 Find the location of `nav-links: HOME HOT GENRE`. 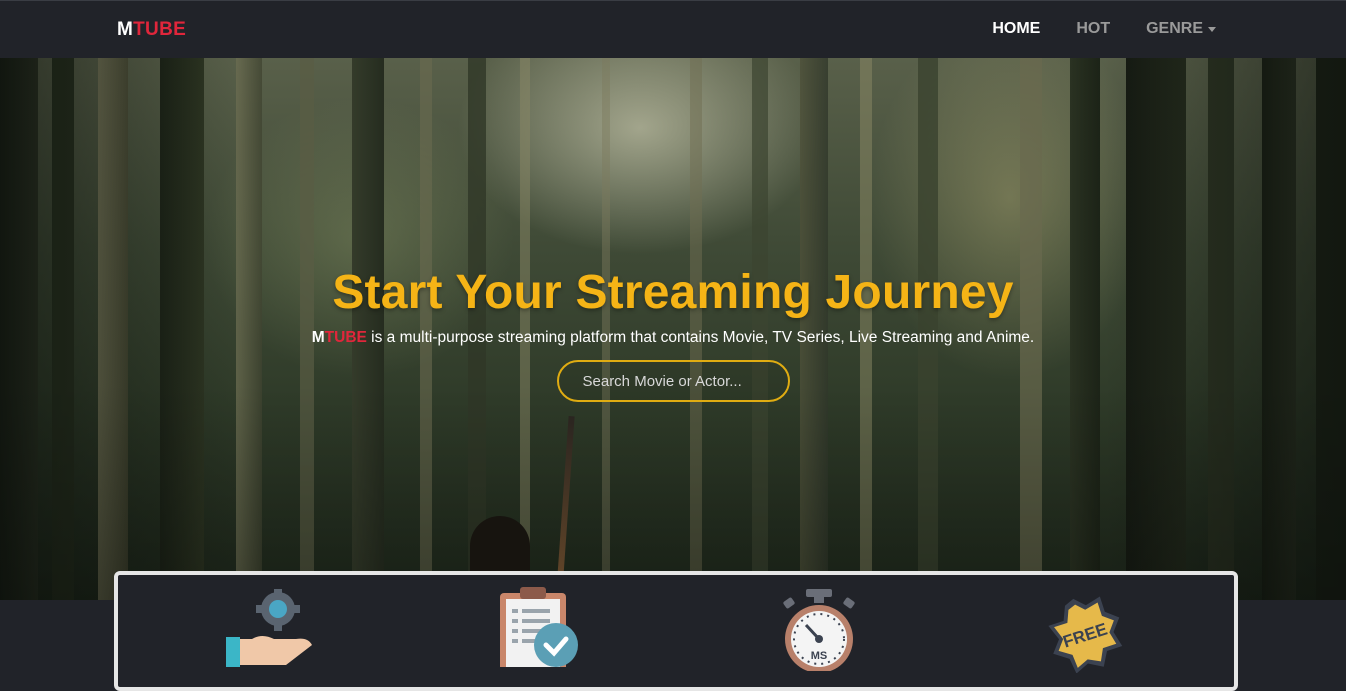

nav-links: HOME HOT GENRE is located at coordinates (1086, 29).